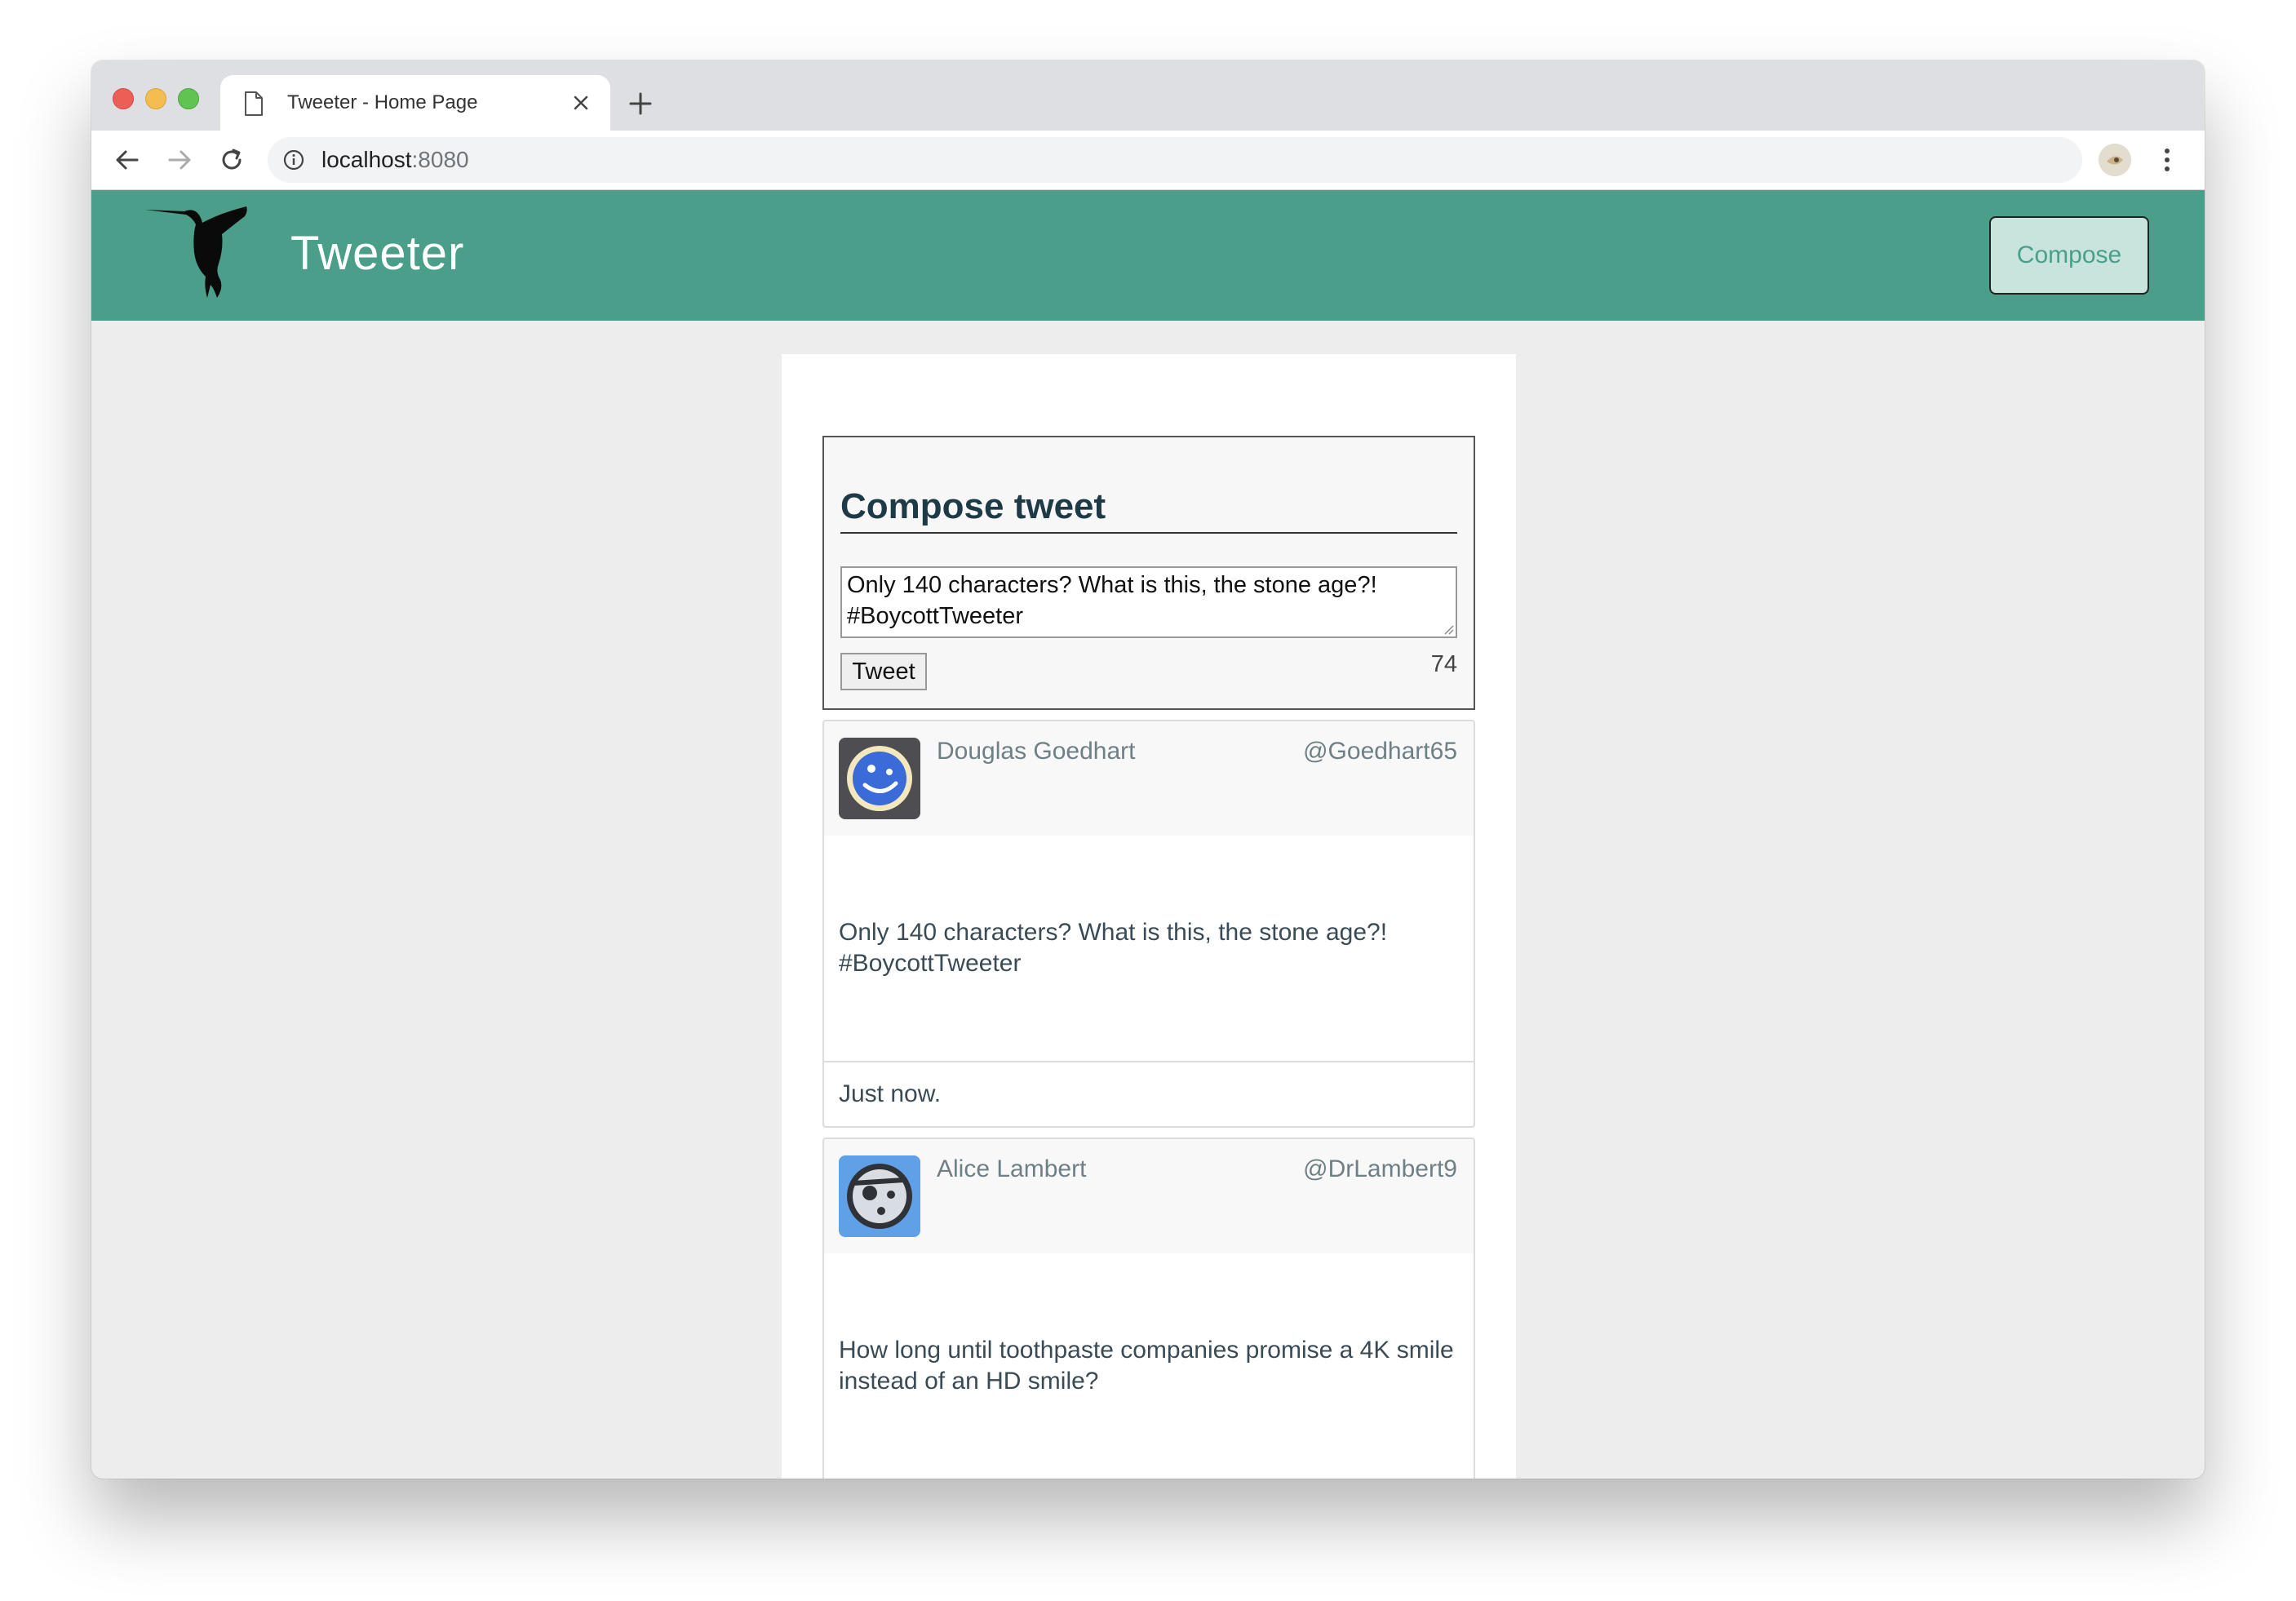 The width and height of the screenshot is (2296, 1601). I want to click on character-counter: 74, so click(1443, 664).